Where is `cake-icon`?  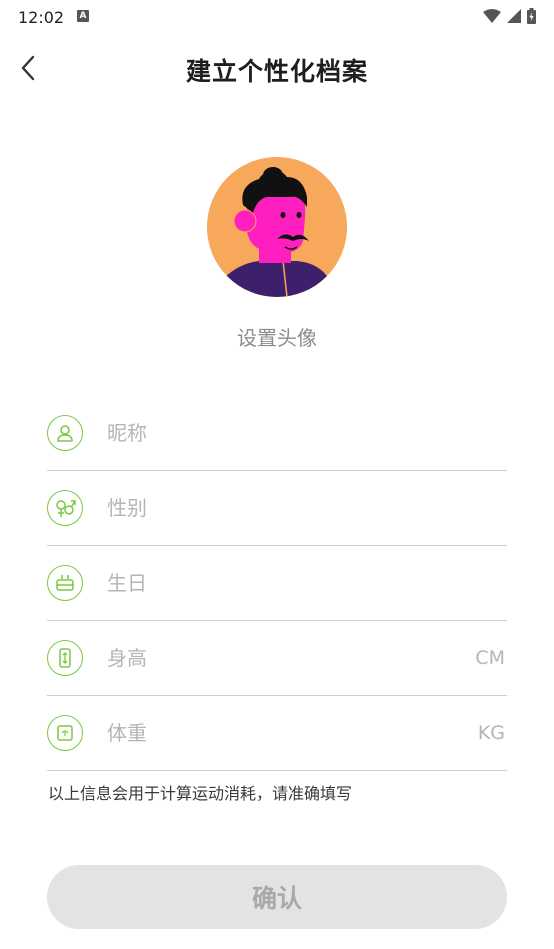
cake-icon is located at coordinates (65, 583).